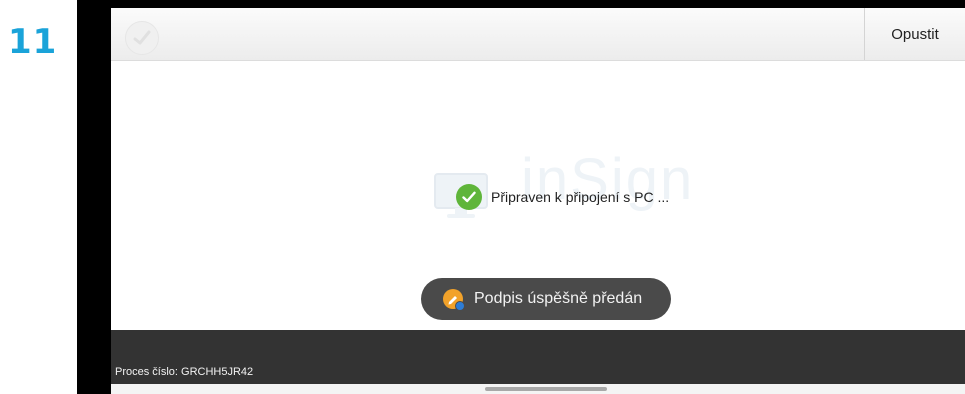  I want to click on home-indicator, so click(546, 389).